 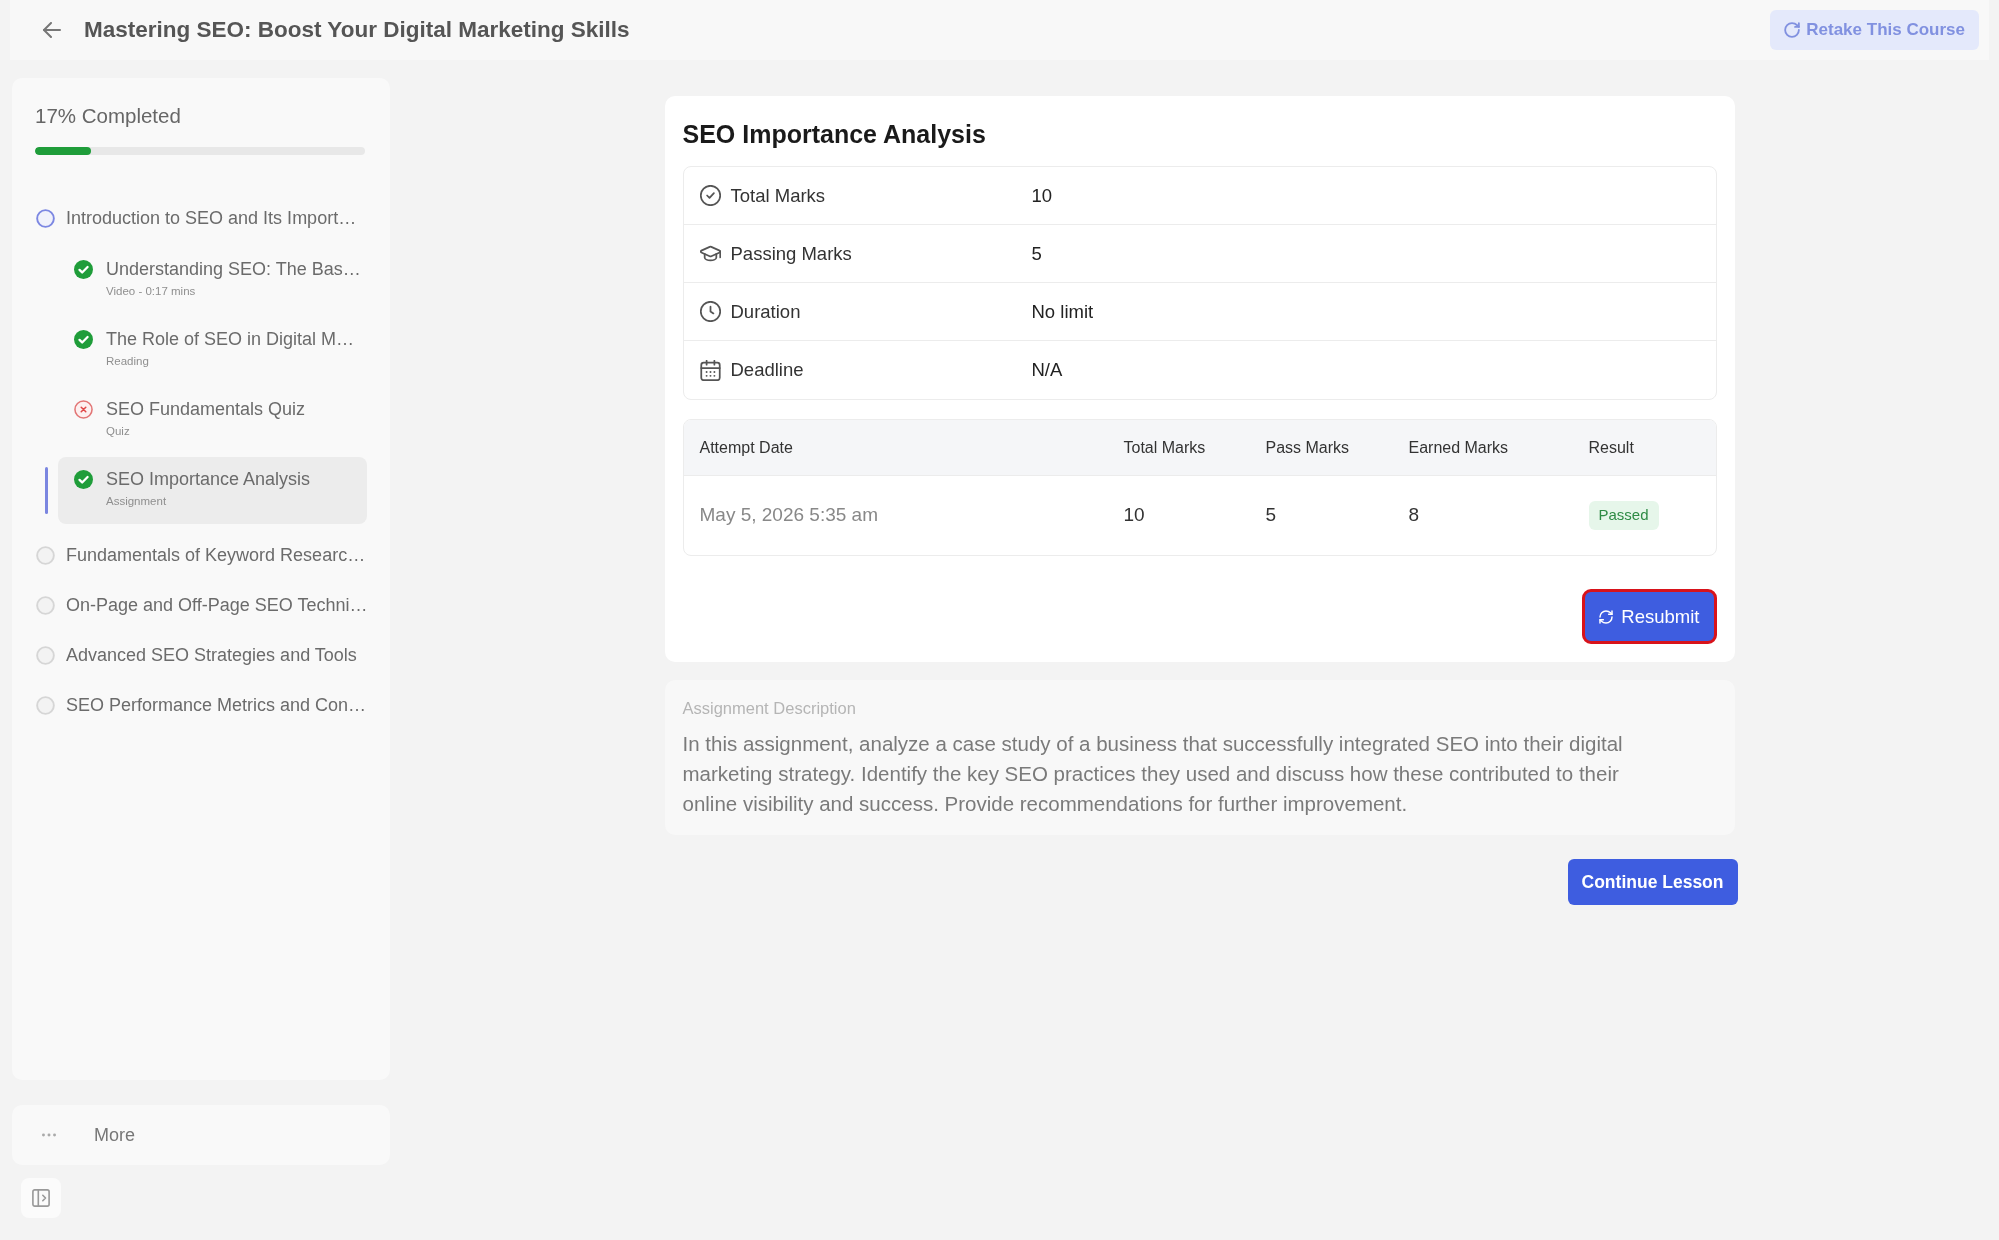 I want to click on table-cell-text: May 5, 2026 5:35 am, so click(x=788, y=515).